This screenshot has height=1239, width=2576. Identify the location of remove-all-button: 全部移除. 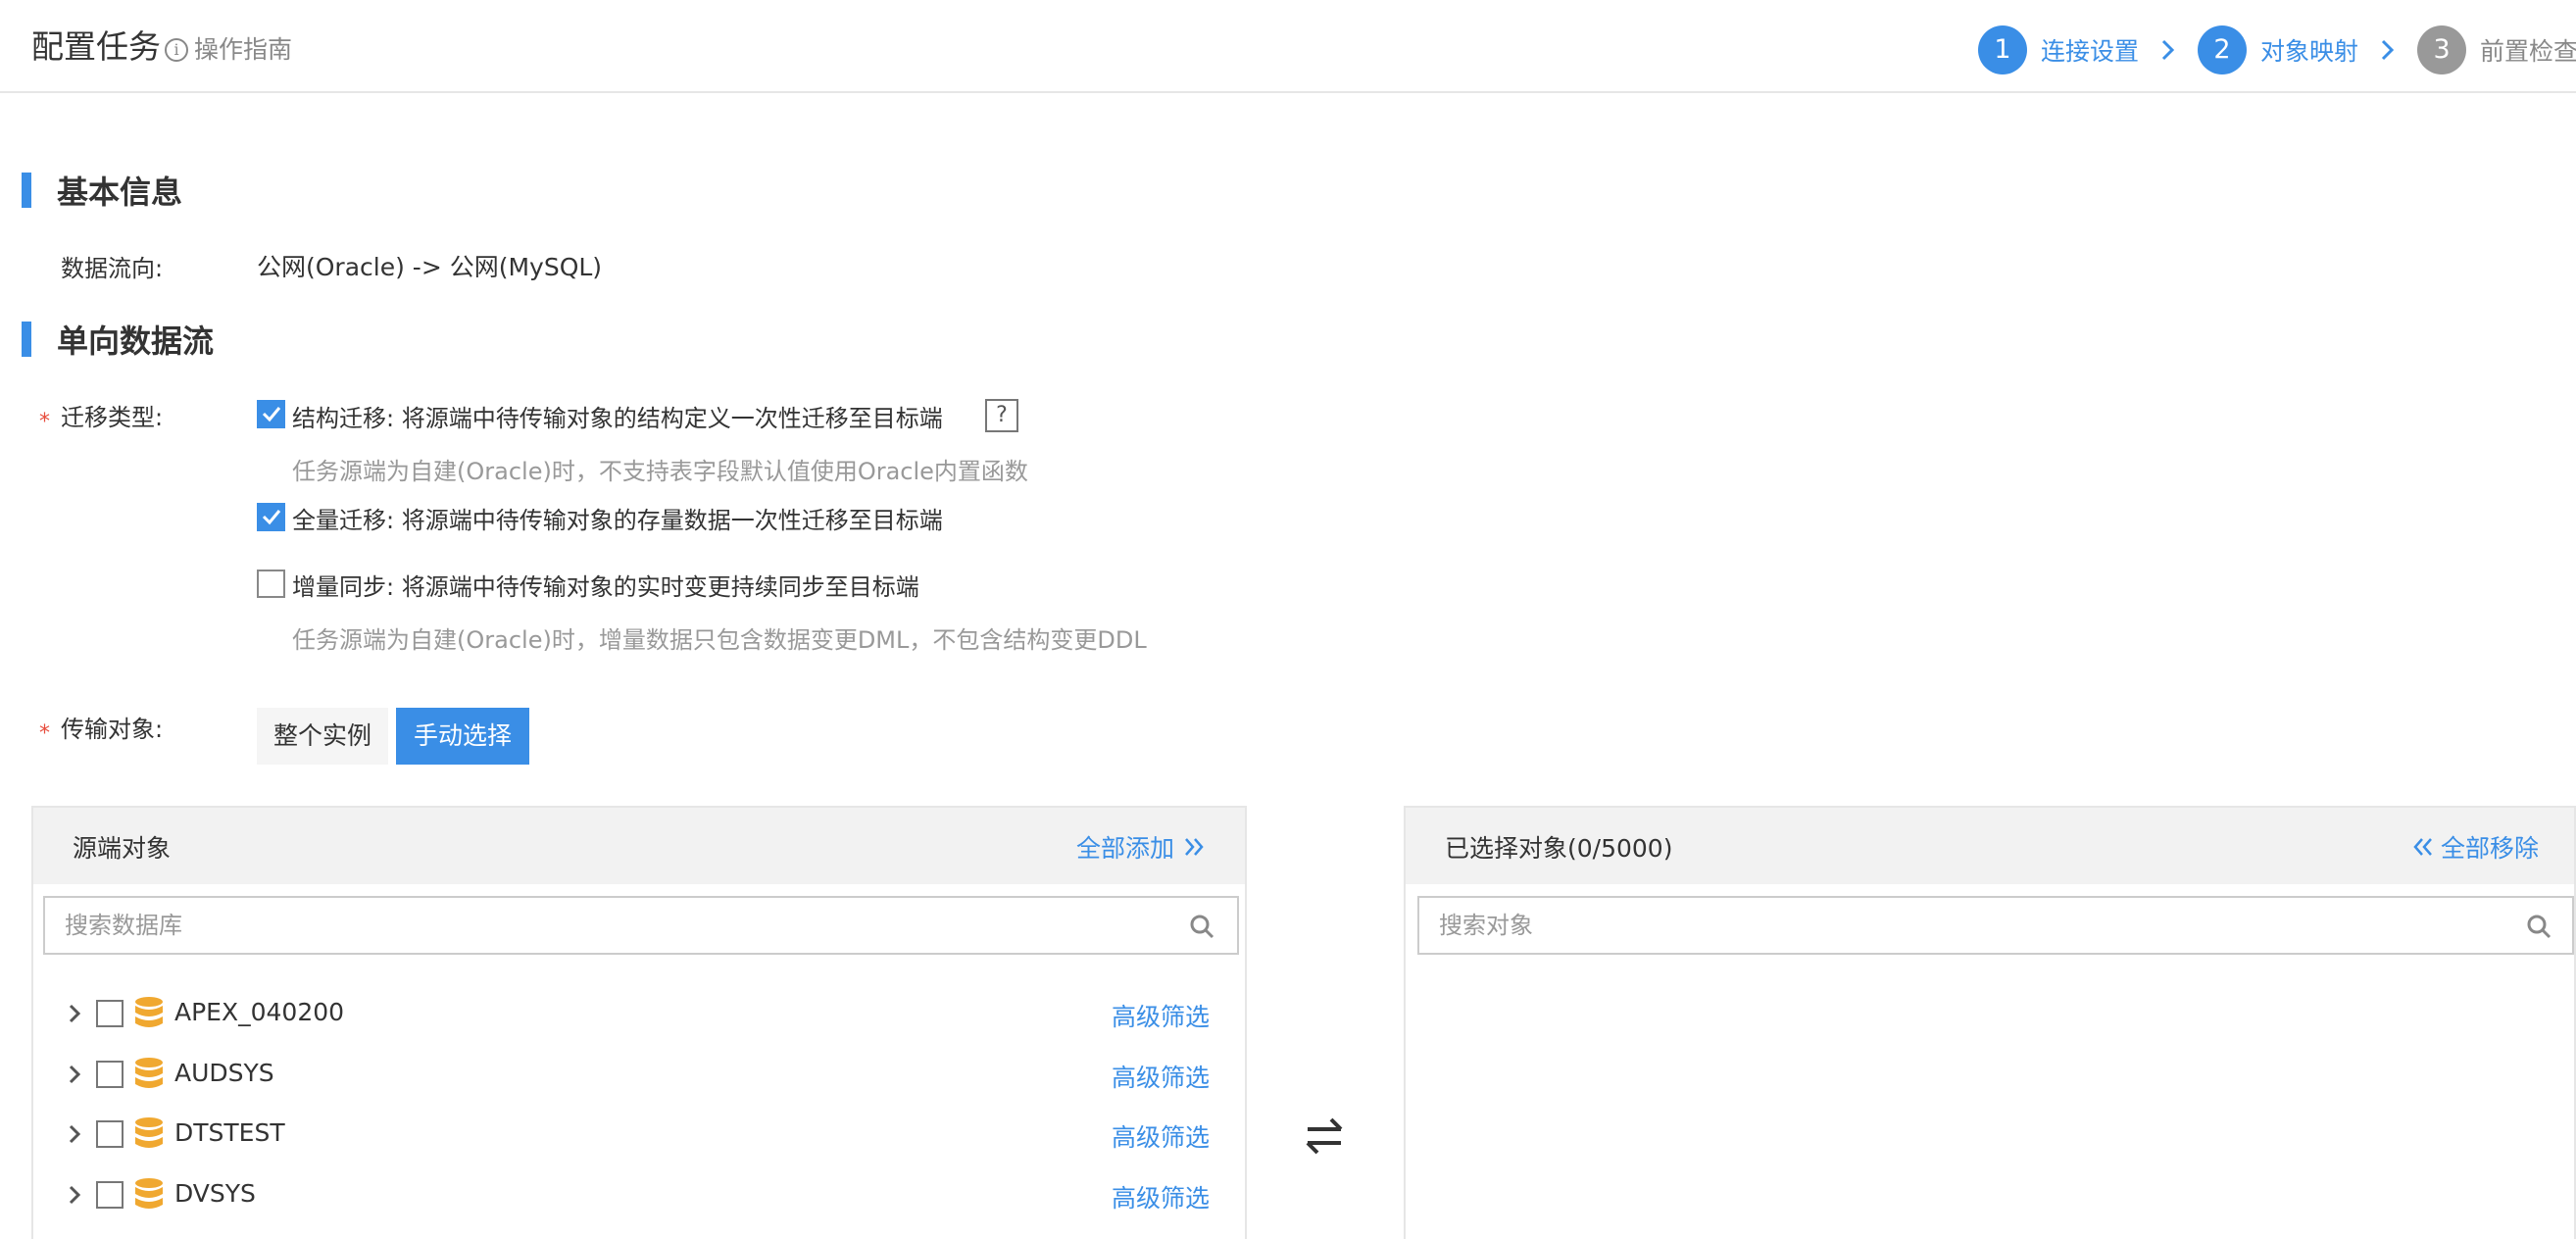
(2474, 847).